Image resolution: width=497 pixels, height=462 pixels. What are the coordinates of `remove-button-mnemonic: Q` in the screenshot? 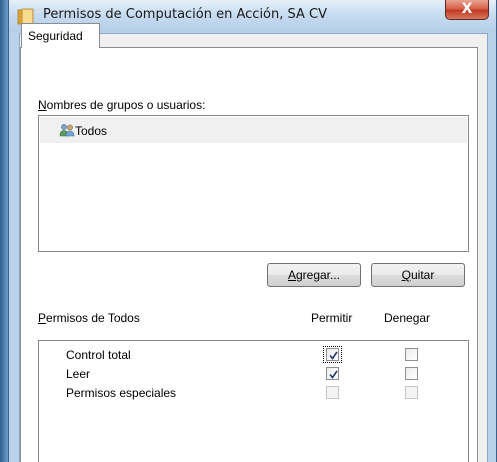 It's located at (406, 275).